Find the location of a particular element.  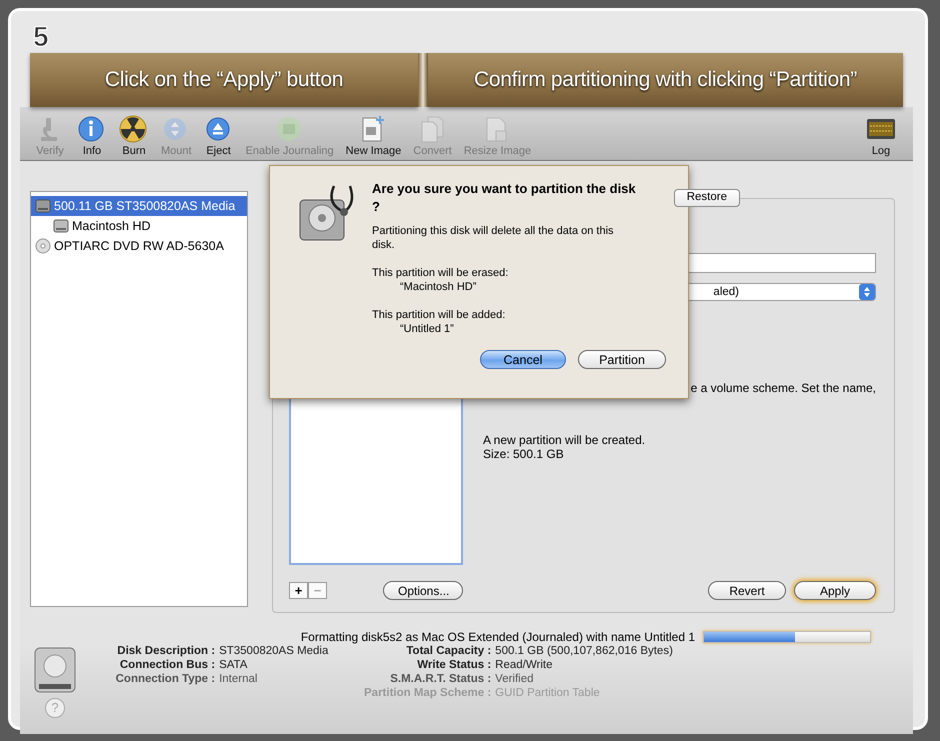

description-text: e a volume scheme. Set the name, is located at coordinates (783, 388).